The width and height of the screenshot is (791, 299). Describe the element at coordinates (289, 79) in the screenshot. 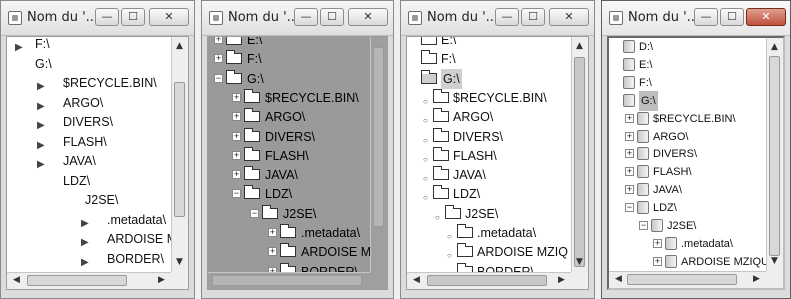

I see `tree-node: − G:\` at that location.